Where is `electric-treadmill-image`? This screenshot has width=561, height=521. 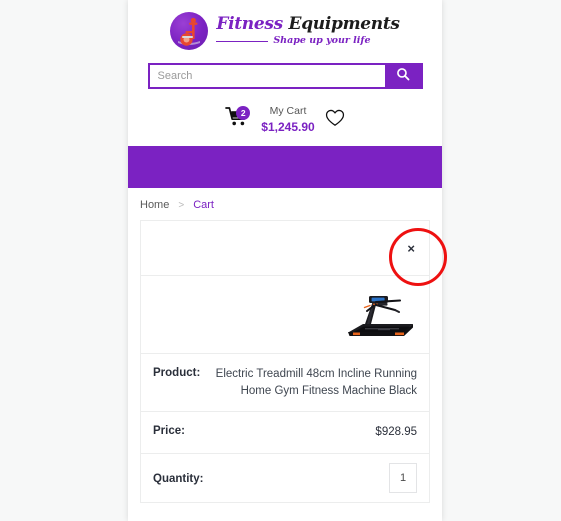
electric-treadmill-image is located at coordinates (380, 315).